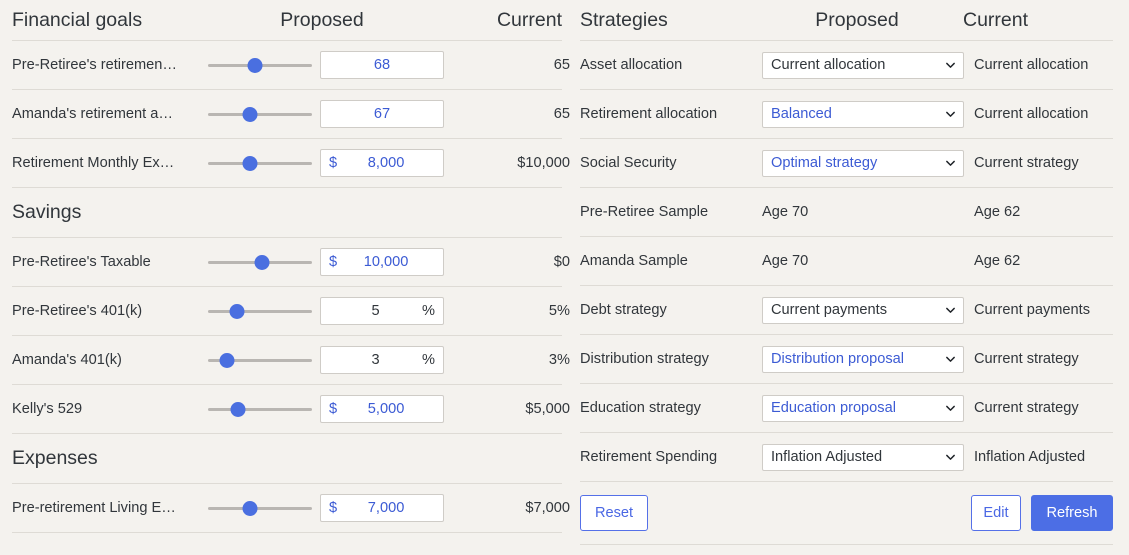 The image size is (1129, 555). What do you see at coordinates (547, 508) in the screenshot?
I see `goal-current-value: $7,000` at bounding box center [547, 508].